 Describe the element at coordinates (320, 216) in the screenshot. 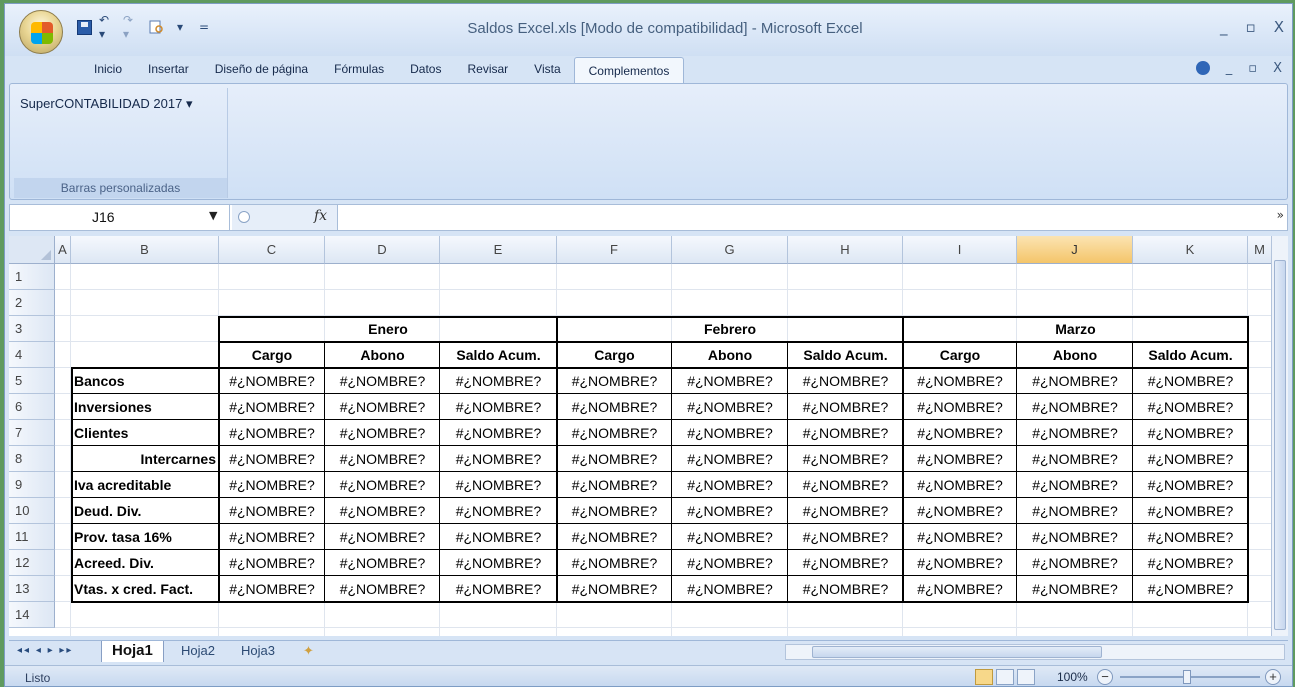

I see `insert-function-button: fx` at that location.